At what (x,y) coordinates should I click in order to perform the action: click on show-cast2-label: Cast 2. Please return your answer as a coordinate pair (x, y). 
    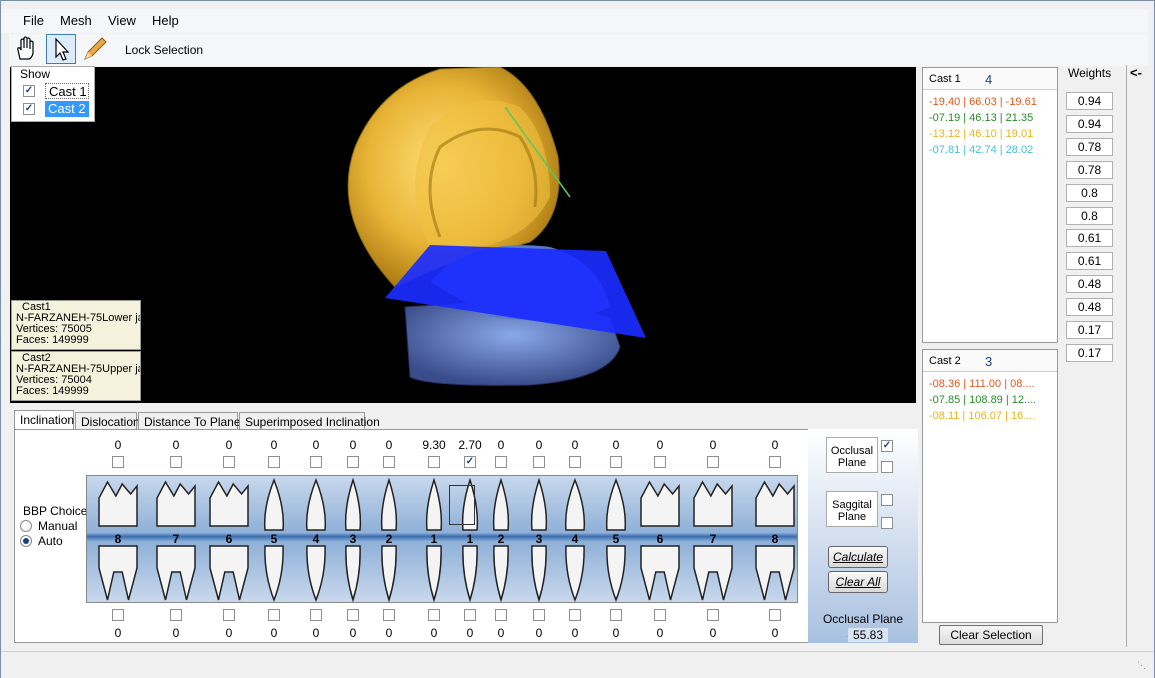
    Looking at the image, I should click on (67, 109).